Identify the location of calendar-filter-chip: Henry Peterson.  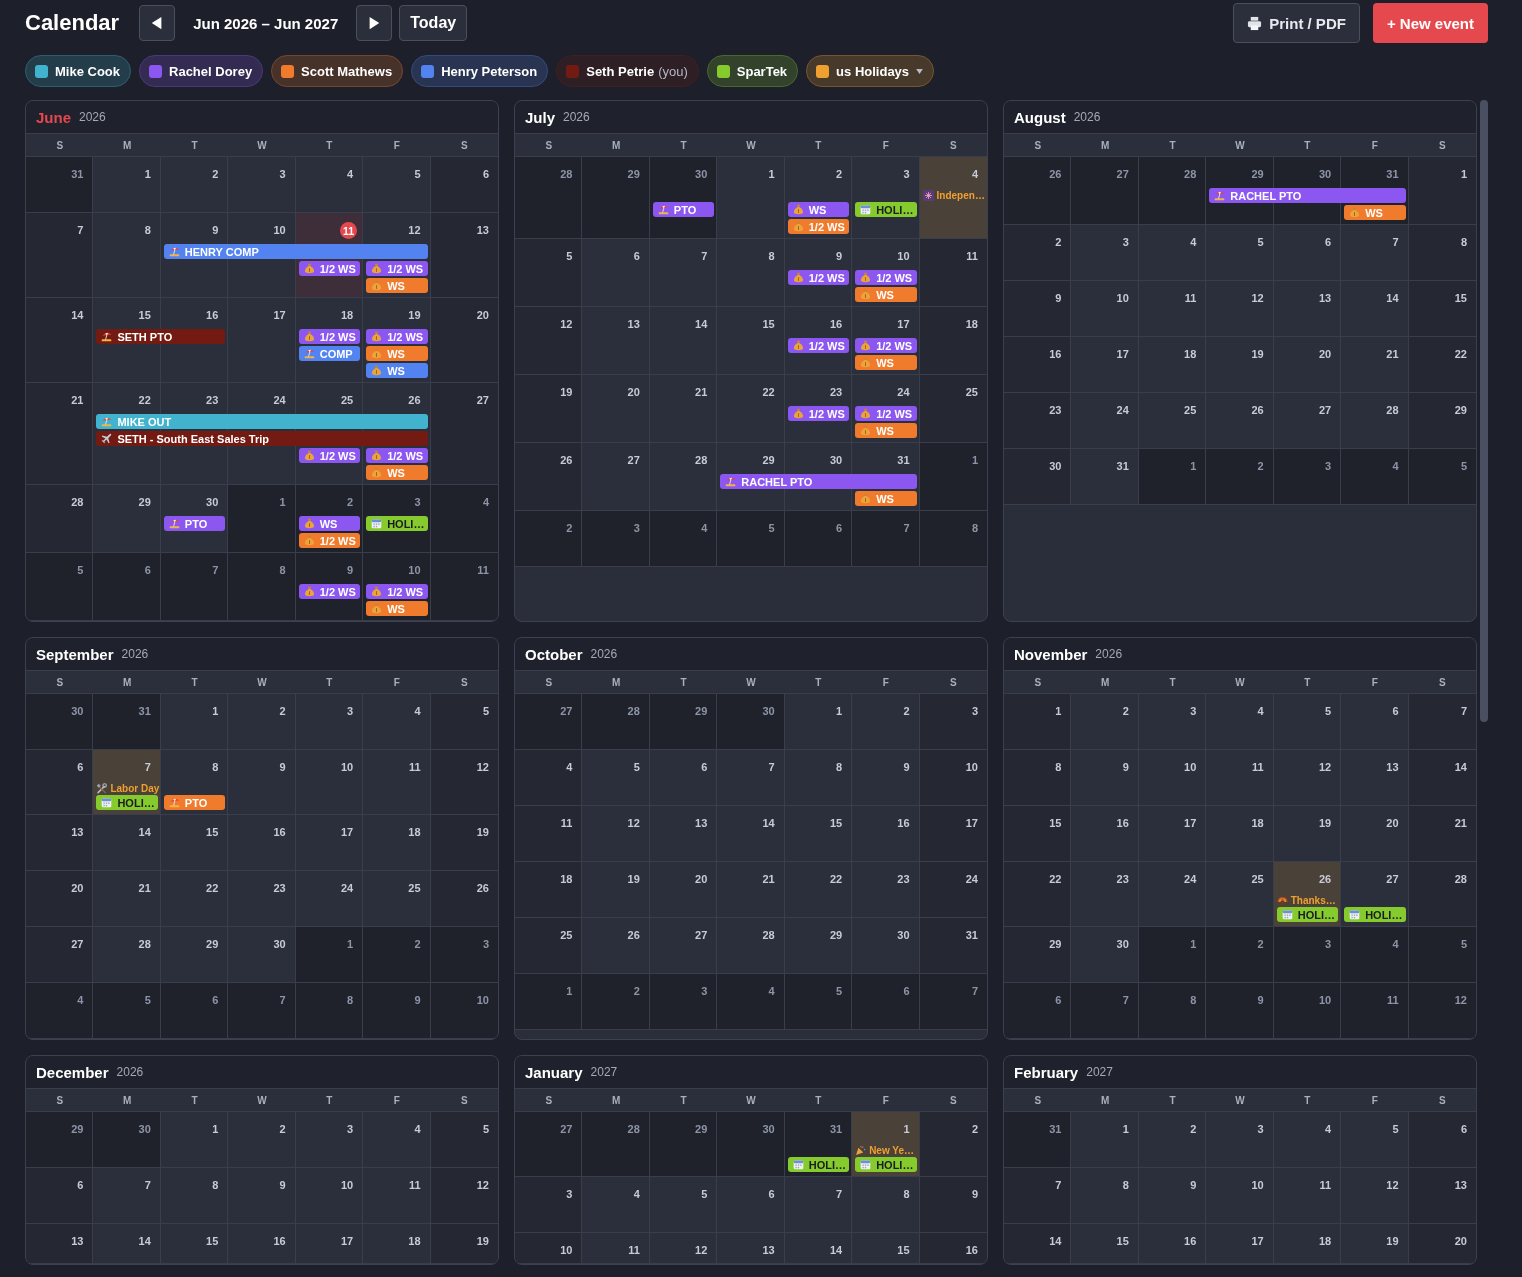
(480, 71).